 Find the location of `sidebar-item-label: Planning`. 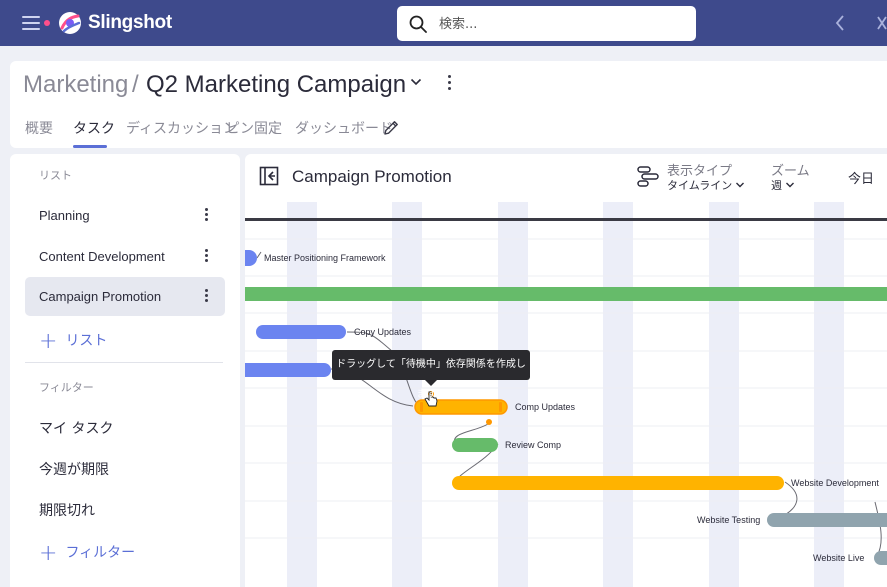

sidebar-item-label: Planning is located at coordinates (64, 215).